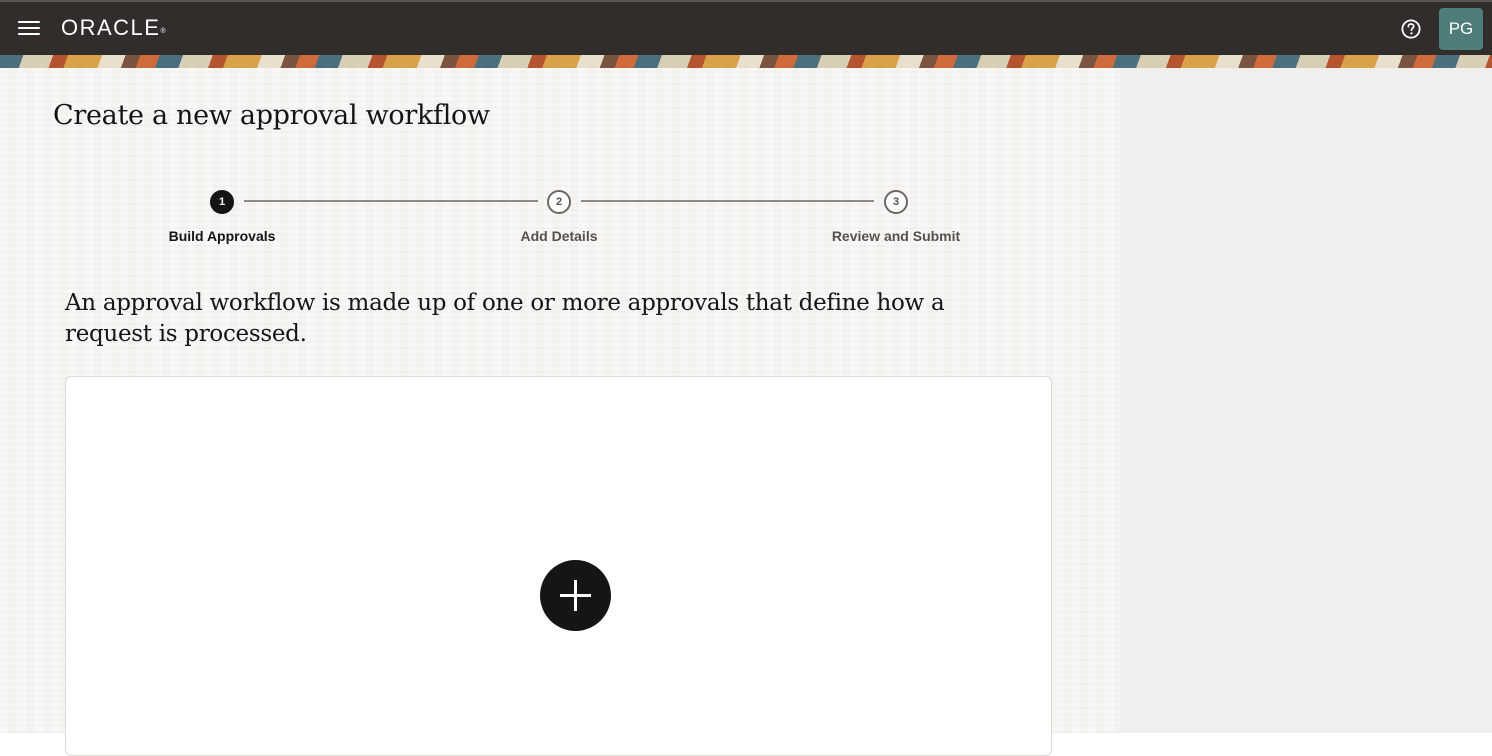 The image size is (1492, 756). I want to click on train-step-3-indicator: 3, so click(896, 202).